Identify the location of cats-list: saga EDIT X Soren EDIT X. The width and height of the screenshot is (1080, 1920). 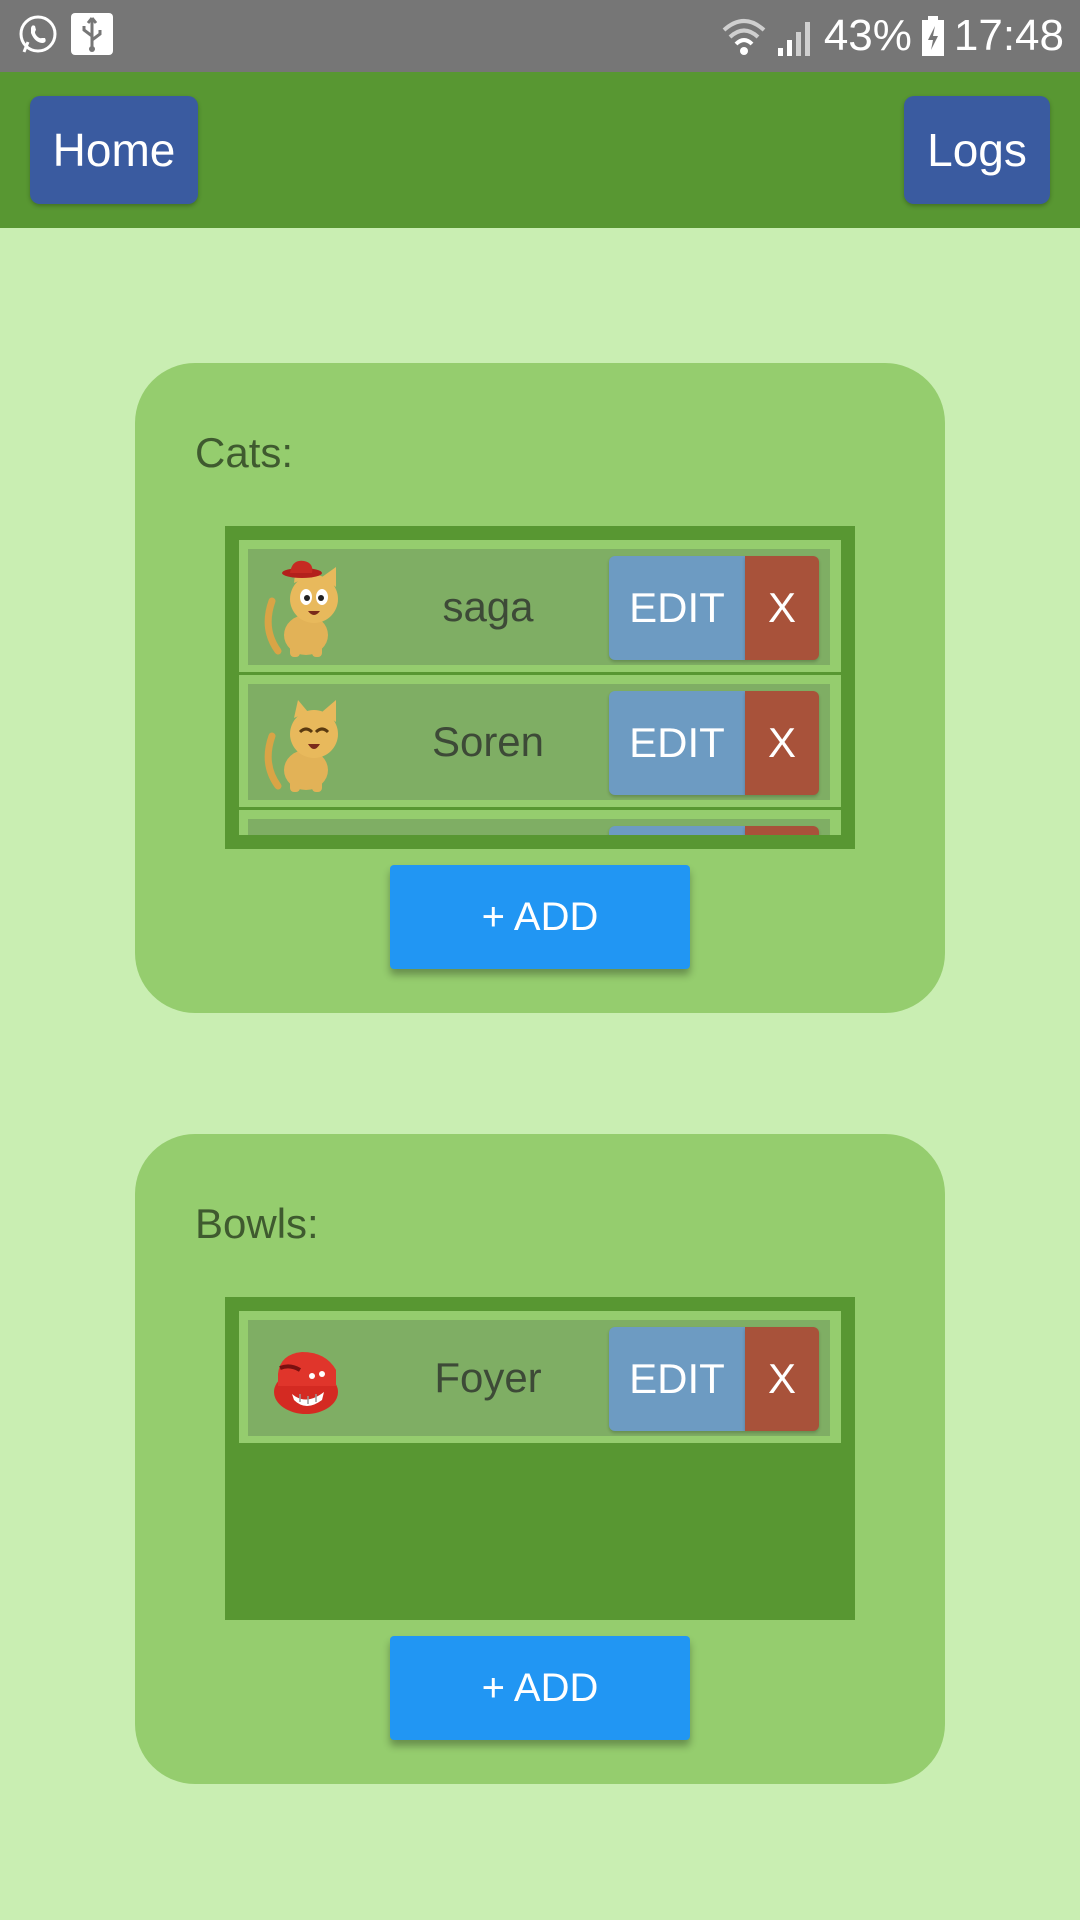
(540, 687).